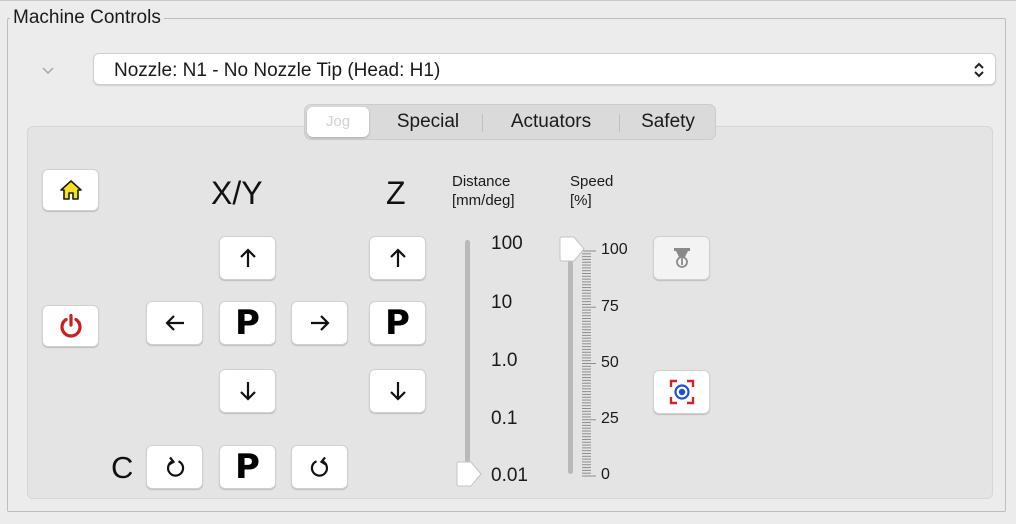 This screenshot has height=524, width=1016. What do you see at coordinates (428, 122) in the screenshot?
I see `tab-special: Special` at bounding box center [428, 122].